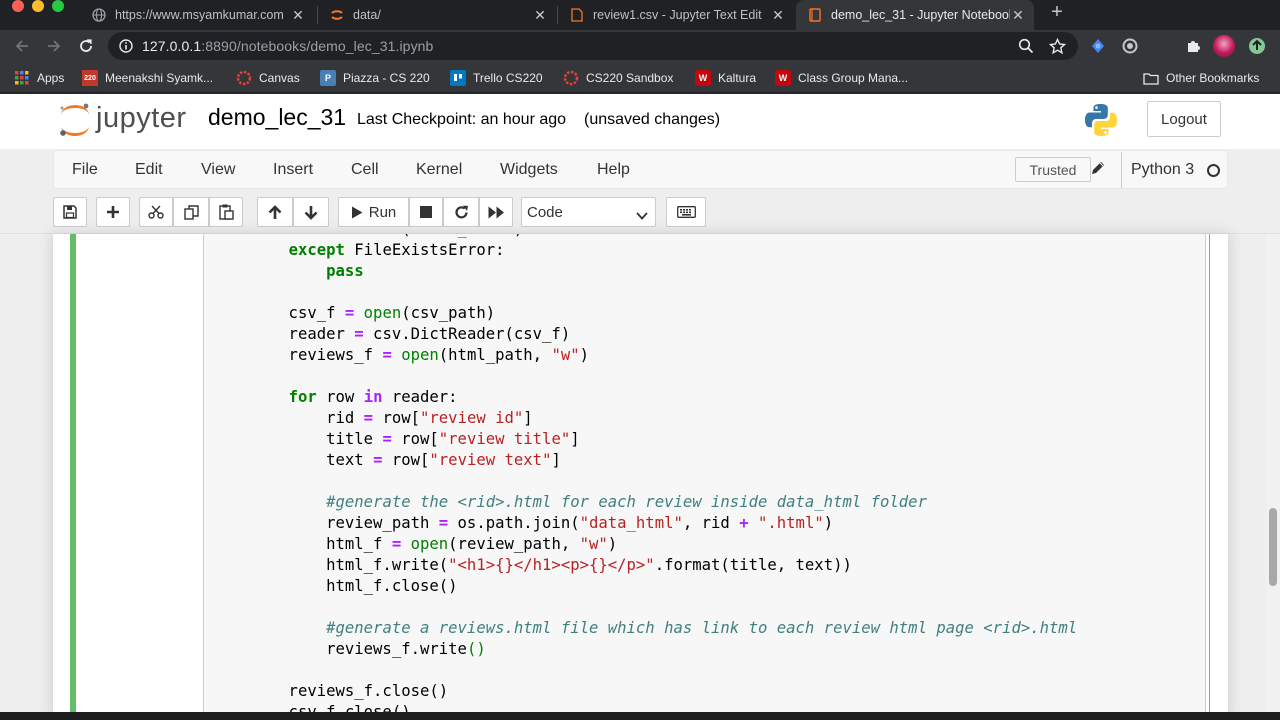 This screenshot has width=1280, height=720. I want to click on update-icon, so click(1257, 46).